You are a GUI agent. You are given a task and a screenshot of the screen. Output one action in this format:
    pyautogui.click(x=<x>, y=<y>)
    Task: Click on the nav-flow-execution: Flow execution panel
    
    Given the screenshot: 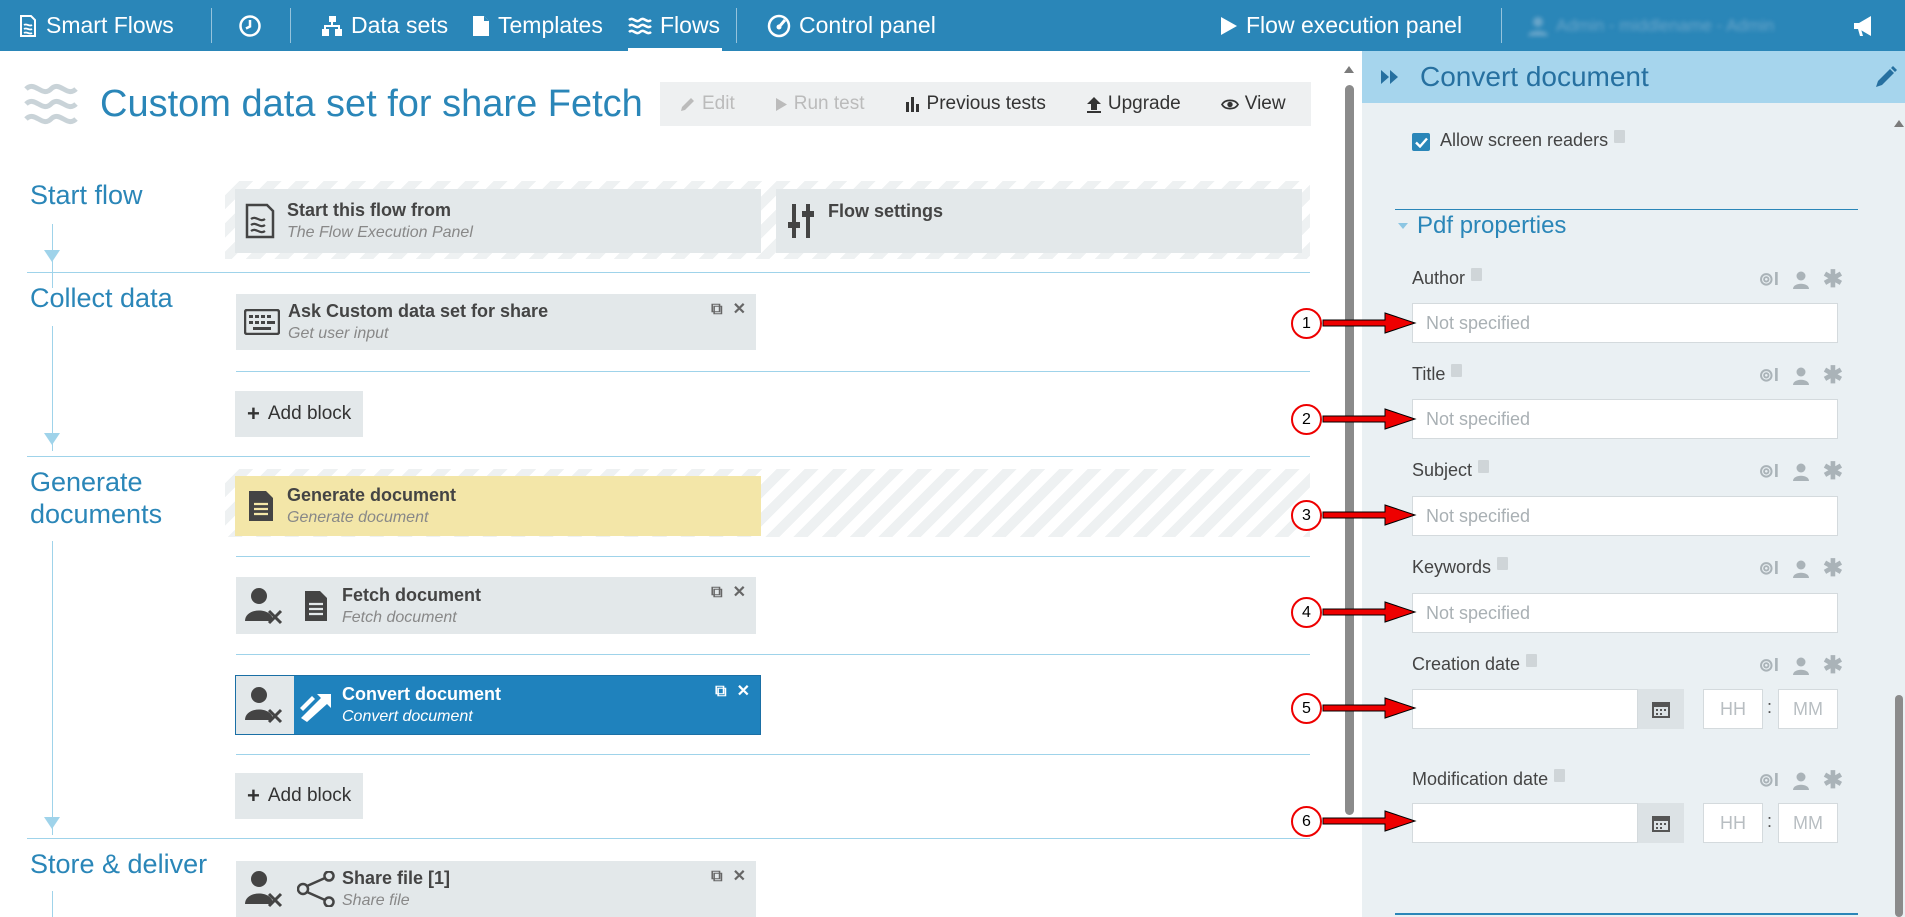 What is the action you would take?
    pyautogui.click(x=1341, y=25)
    